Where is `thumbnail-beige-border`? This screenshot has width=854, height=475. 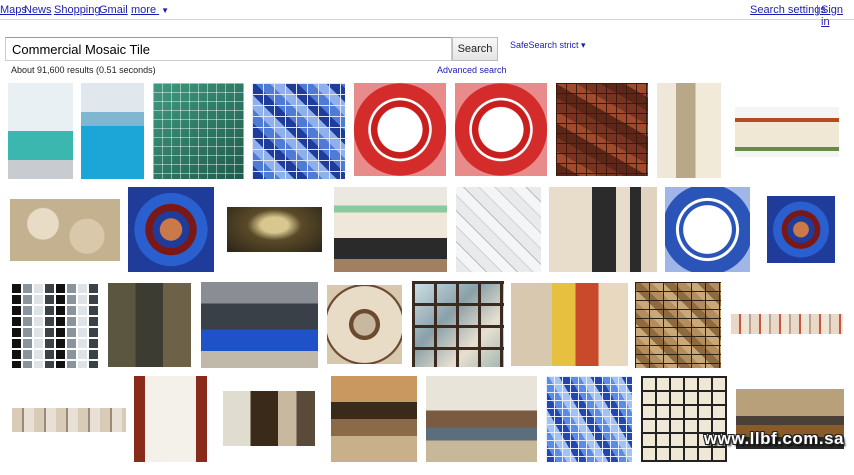
thumbnail-beige-border is located at coordinates (69, 420).